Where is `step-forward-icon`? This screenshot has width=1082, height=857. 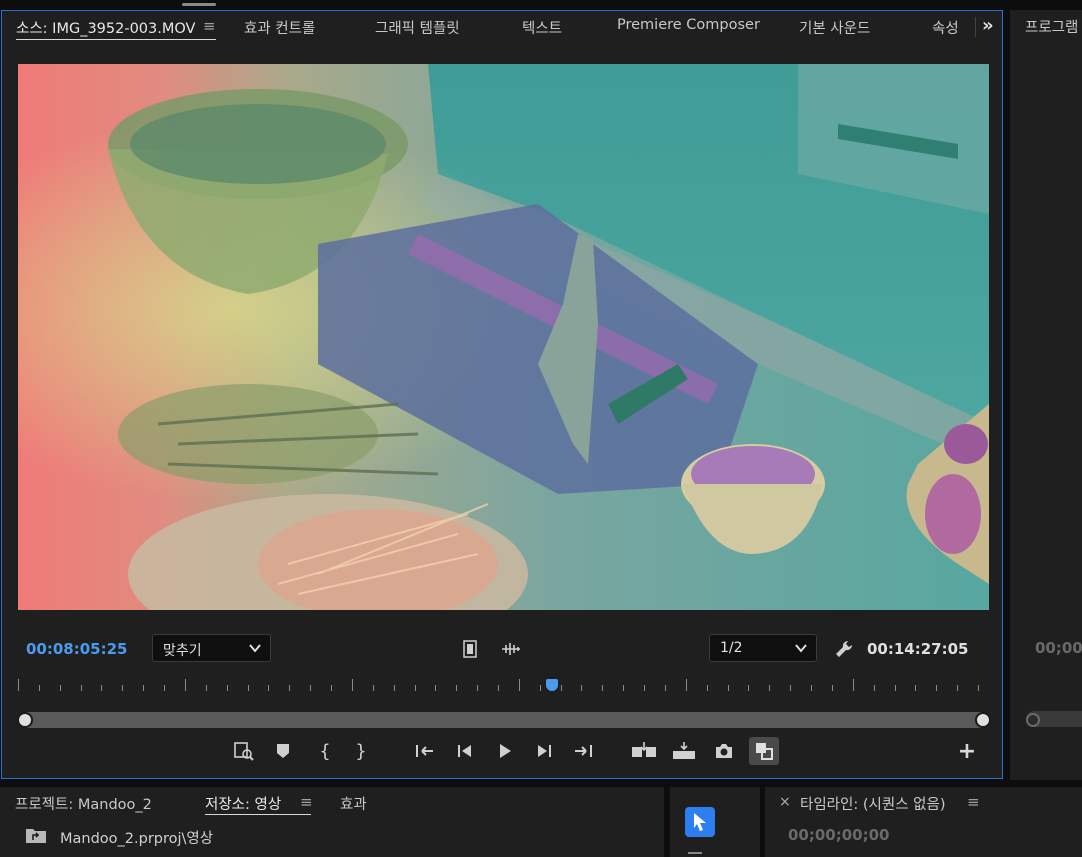 step-forward-icon is located at coordinates (544, 751).